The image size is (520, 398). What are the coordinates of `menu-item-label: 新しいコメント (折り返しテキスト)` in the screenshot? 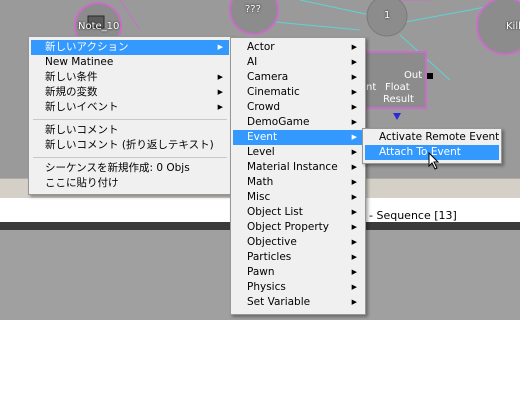 It's located at (129, 145).